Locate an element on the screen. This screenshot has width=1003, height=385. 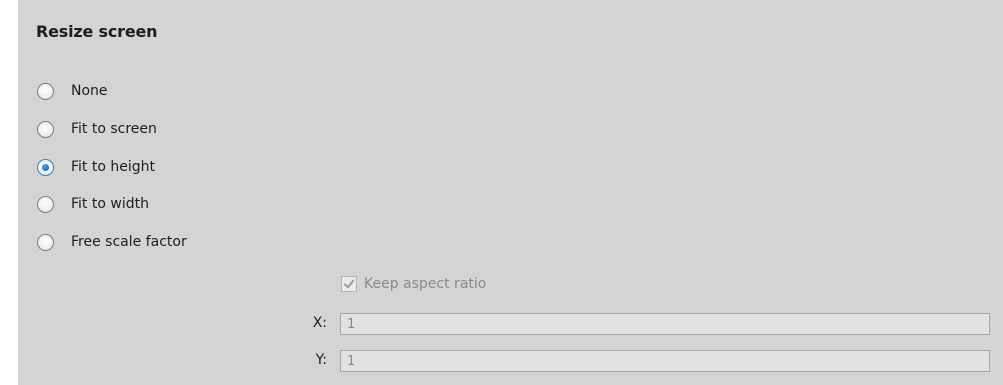
radio-label-free-scale-factor: Free scale factor is located at coordinates (129, 242).